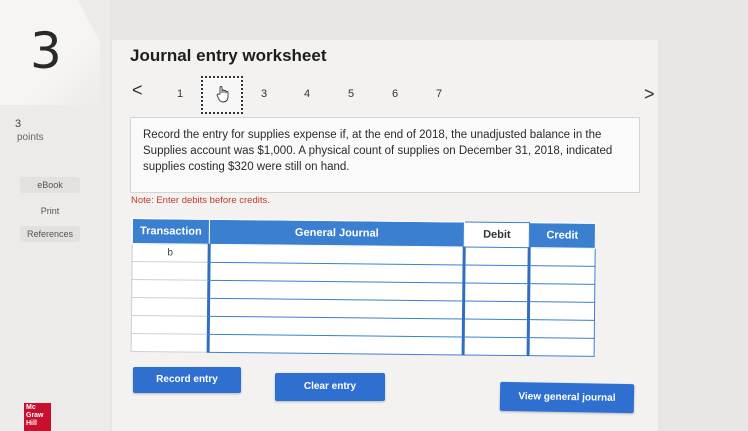 The image size is (748, 431). I want to click on debit-header: Debit, so click(497, 234).